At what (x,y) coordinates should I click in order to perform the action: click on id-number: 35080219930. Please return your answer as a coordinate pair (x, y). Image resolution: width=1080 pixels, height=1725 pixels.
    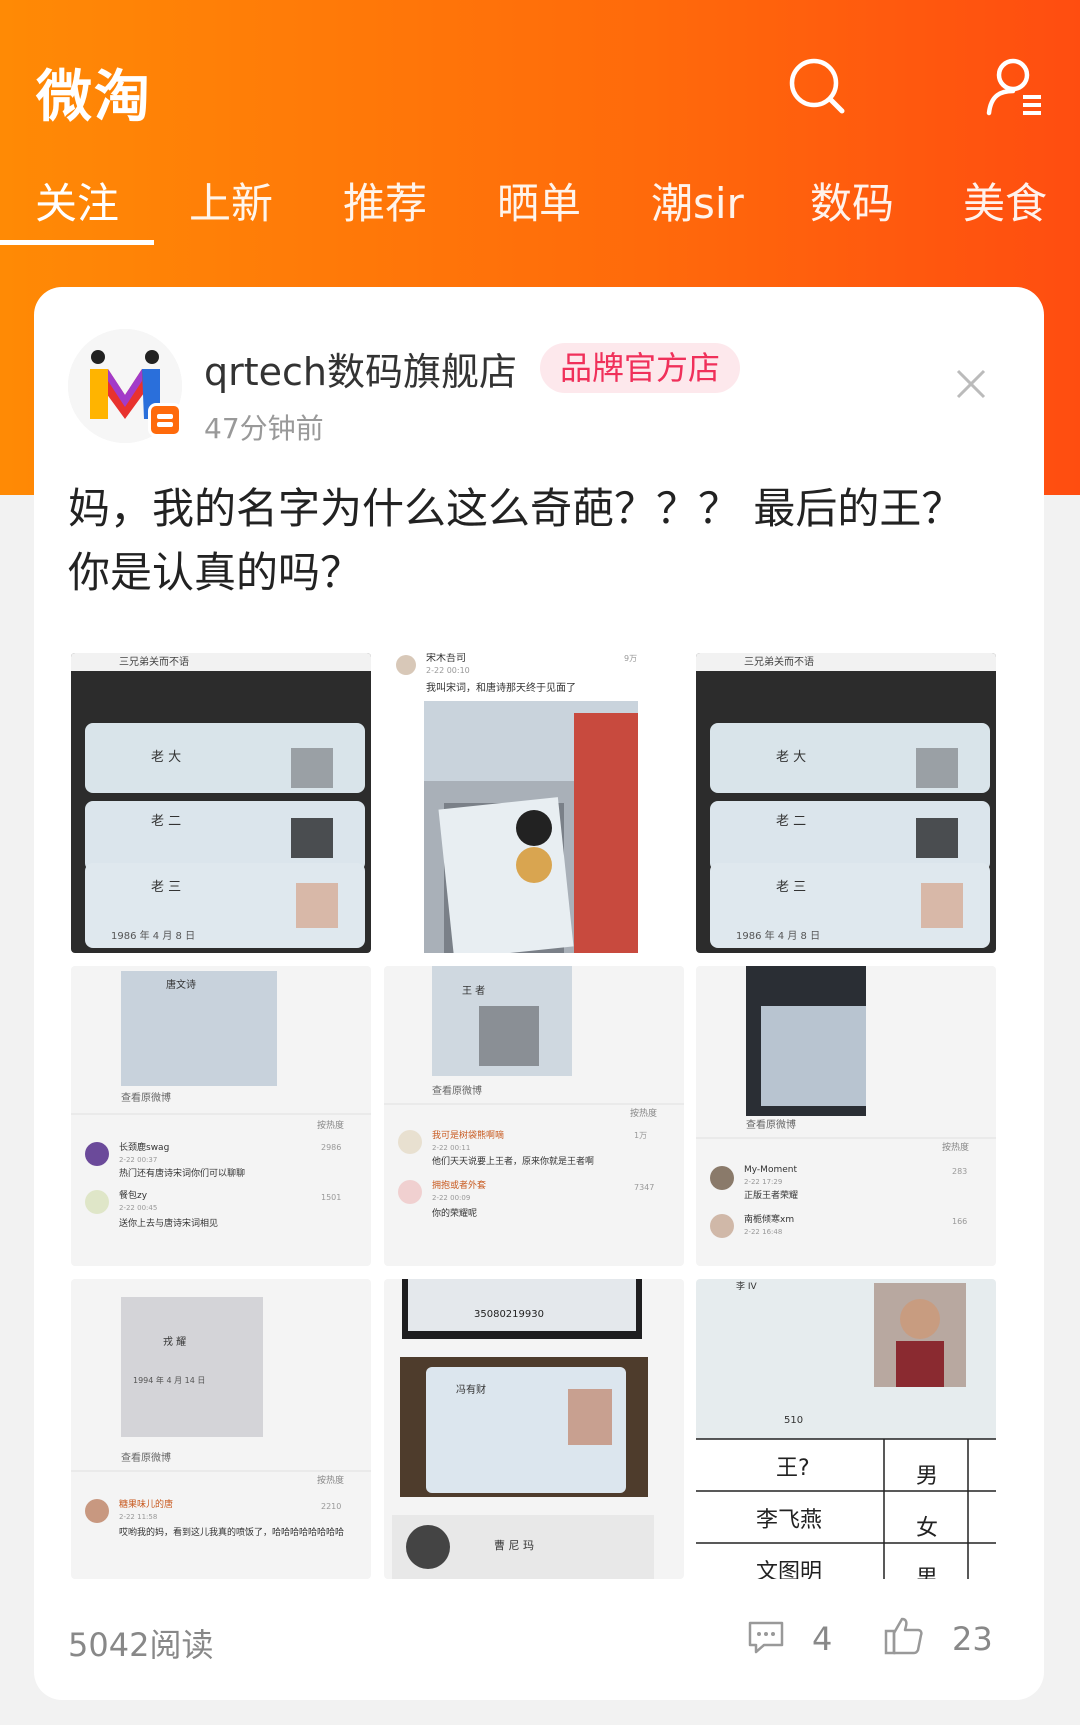
    Looking at the image, I should click on (509, 1314).